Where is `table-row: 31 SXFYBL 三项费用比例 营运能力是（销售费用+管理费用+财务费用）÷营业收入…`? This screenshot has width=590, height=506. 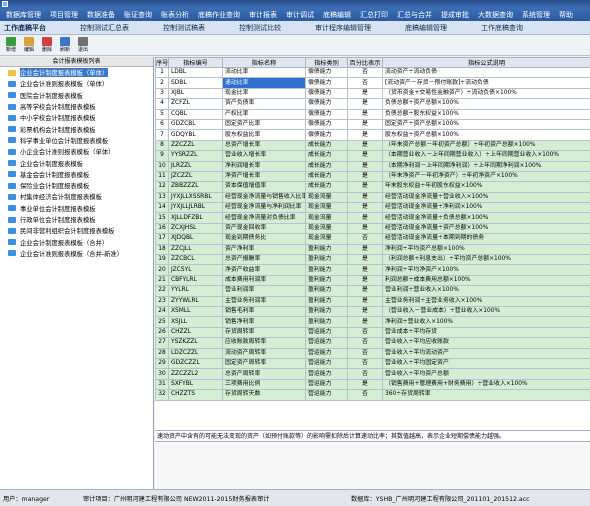 table-row: 31 SXFYBL 三项费用比例 营运能力是（销售费用+管理费用+财务费用）÷营业收入… is located at coordinates (372, 384).